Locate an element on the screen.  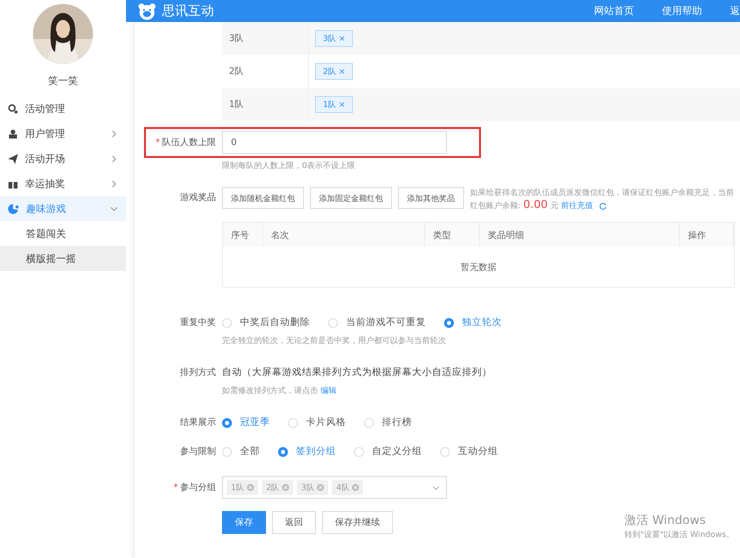
add-prize-button: 添加其他奖品 is located at coordinates (431, 198).